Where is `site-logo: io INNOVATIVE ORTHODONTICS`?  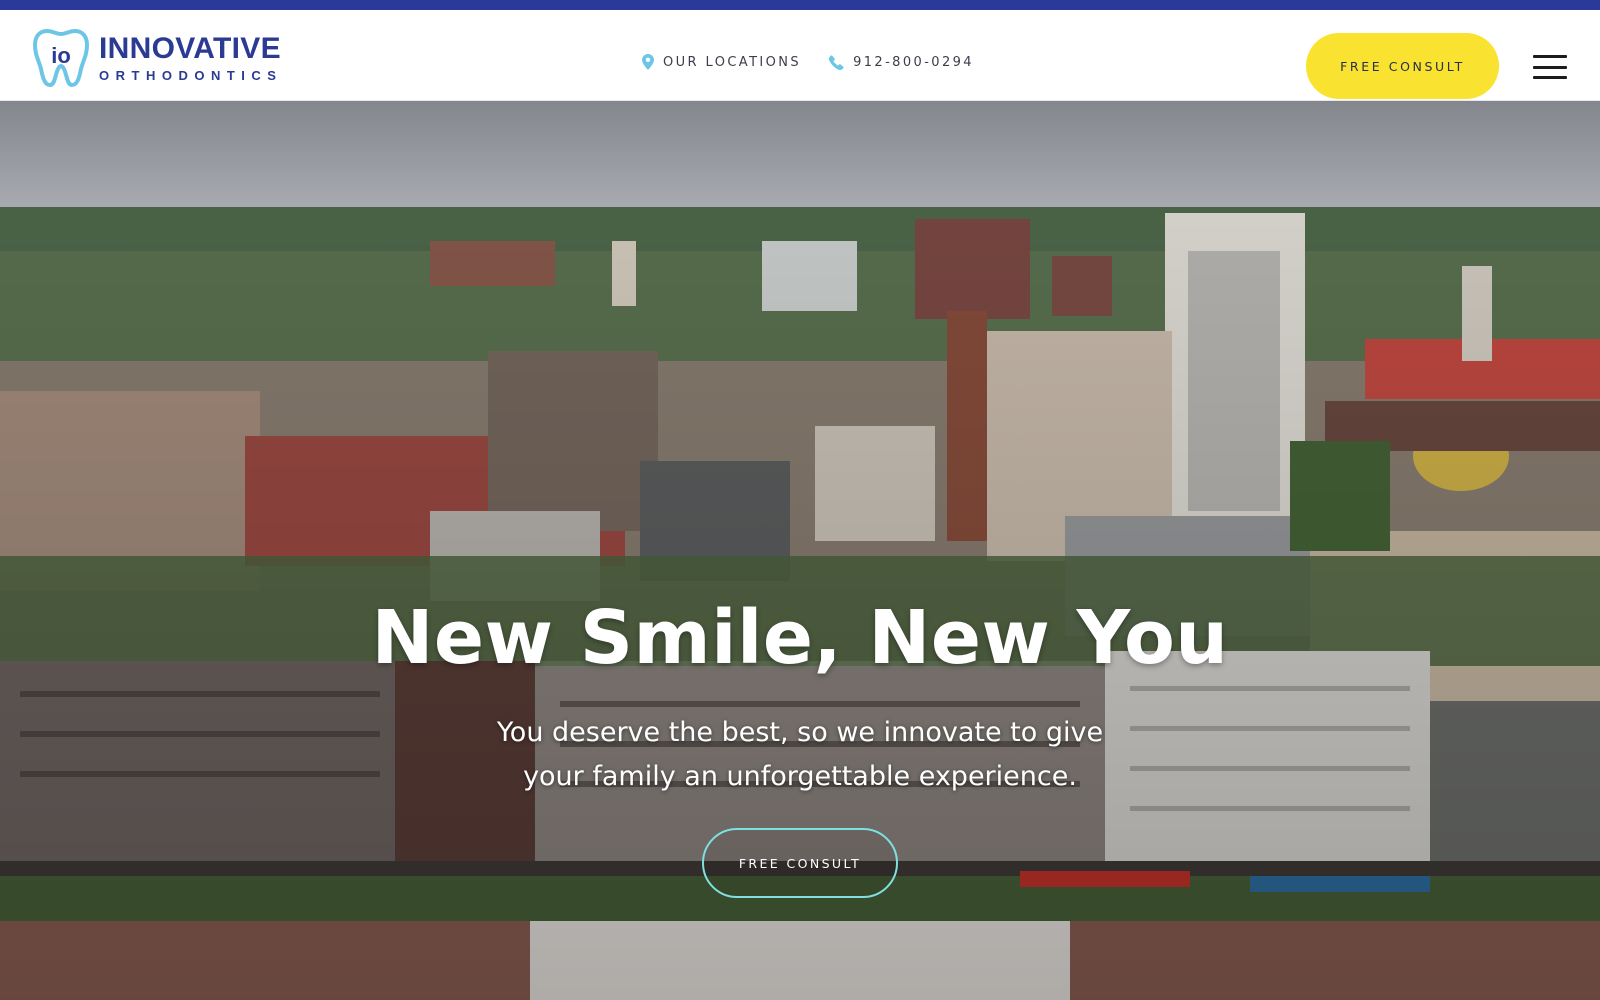
site-logo: io INNOVATIVE ORTHODONTICS is located at coordinates (157, 58).